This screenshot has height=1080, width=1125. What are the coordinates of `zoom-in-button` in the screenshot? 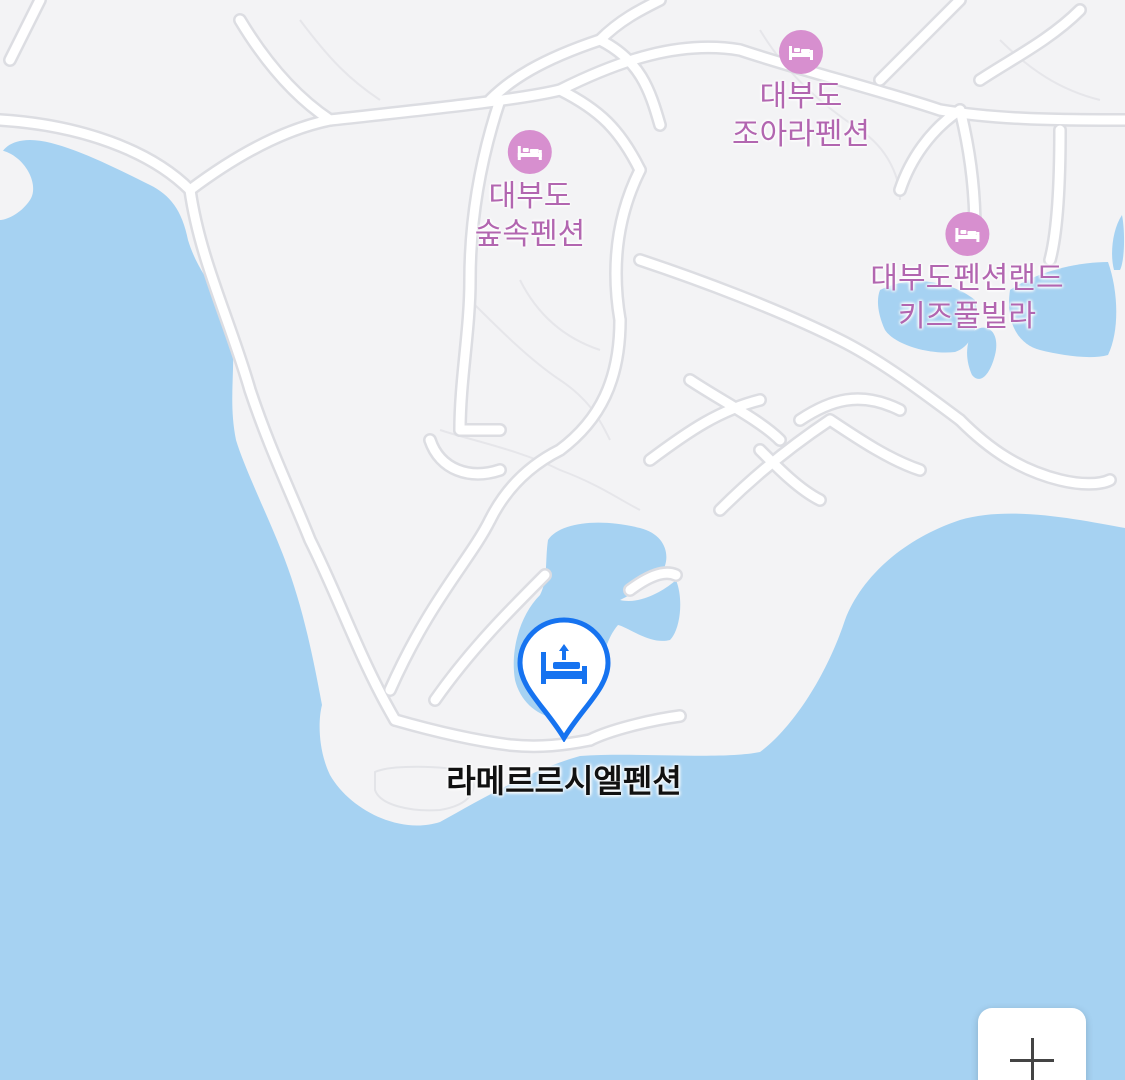 It's located at (1032, 1044).